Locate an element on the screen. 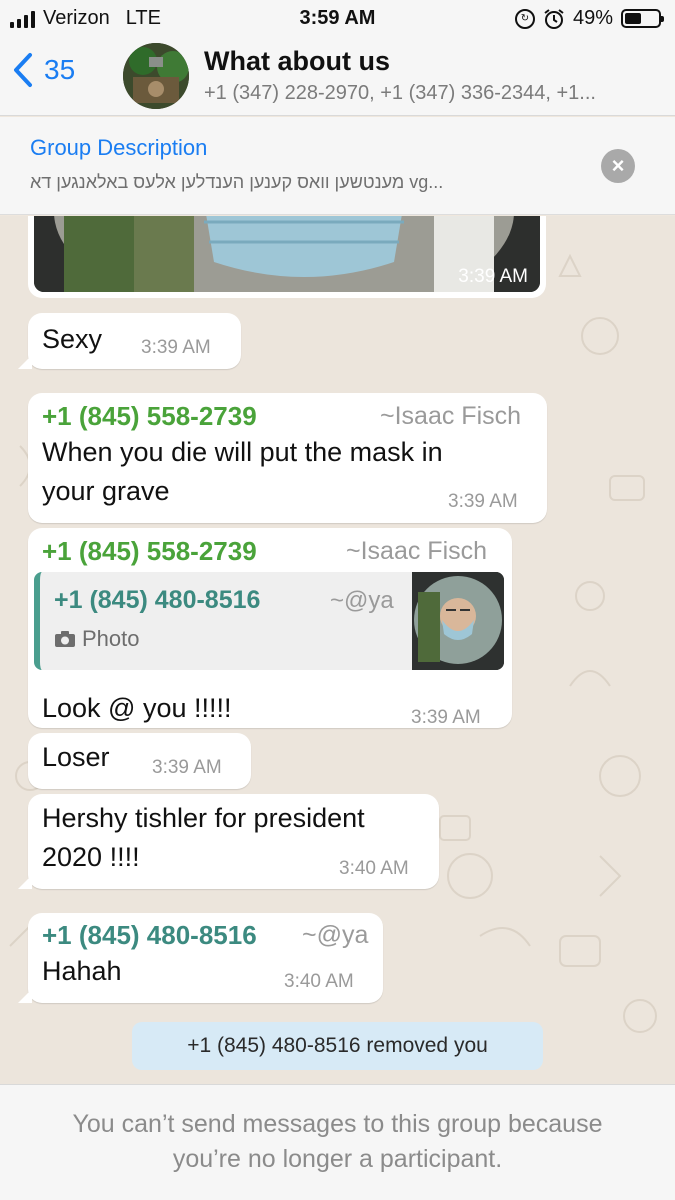 The height and width of the screenshot is (1200, 675). photo-time: 3:39 AM is located at coordinates (493, 276).